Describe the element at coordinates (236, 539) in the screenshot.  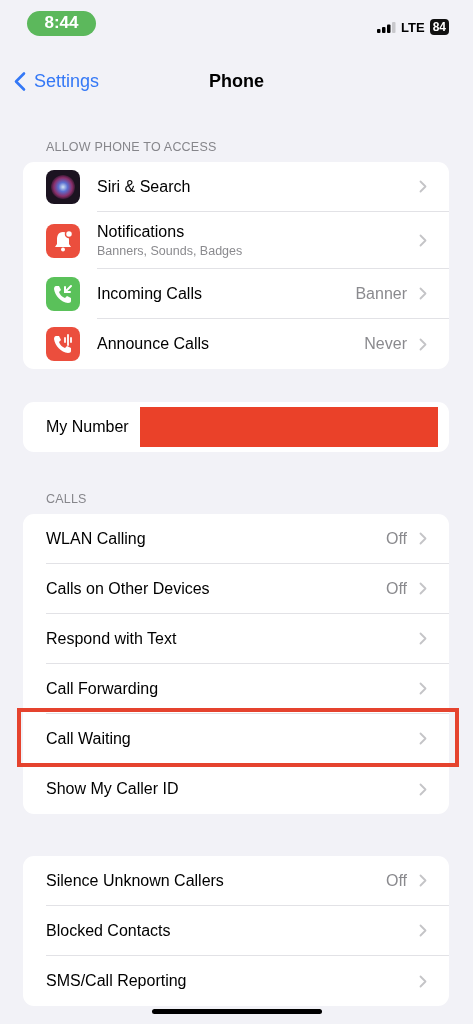
I see `settings-row: WLAN Calling Off` at that location.